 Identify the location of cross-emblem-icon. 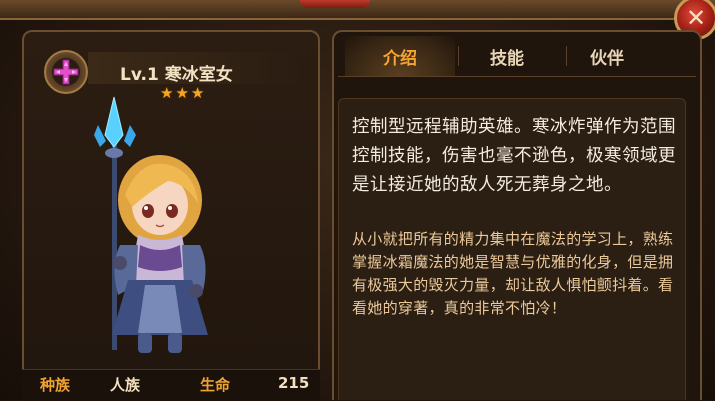
(66, 72).